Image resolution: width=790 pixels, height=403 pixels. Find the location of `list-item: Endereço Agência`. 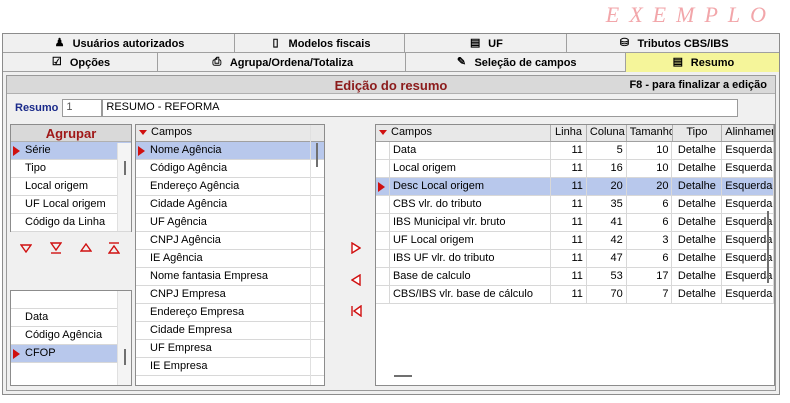

list-item: Endereço Agência is located at coordinates (230, 187).